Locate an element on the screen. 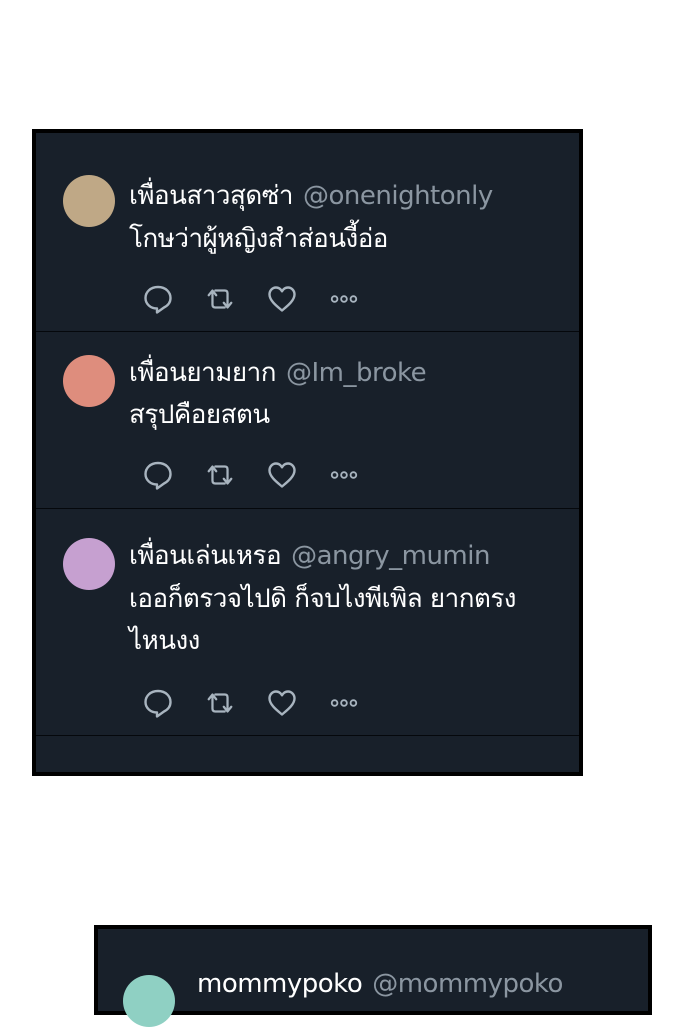 The width and height of the screenshot is (690, 1027). tweet-header: เพื่อนสาวสุดซ่า @onenightonly is located at coordinates (311, 196).